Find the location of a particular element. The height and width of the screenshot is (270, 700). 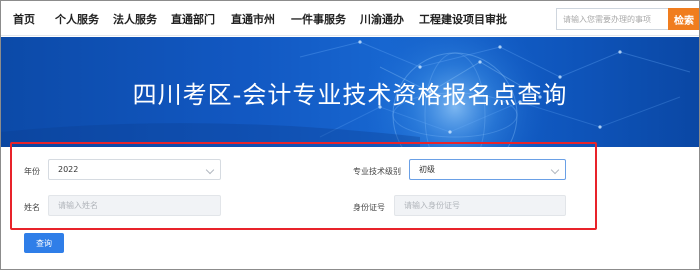

nav-item-home: 首页 is located at coordinates (24, 19).